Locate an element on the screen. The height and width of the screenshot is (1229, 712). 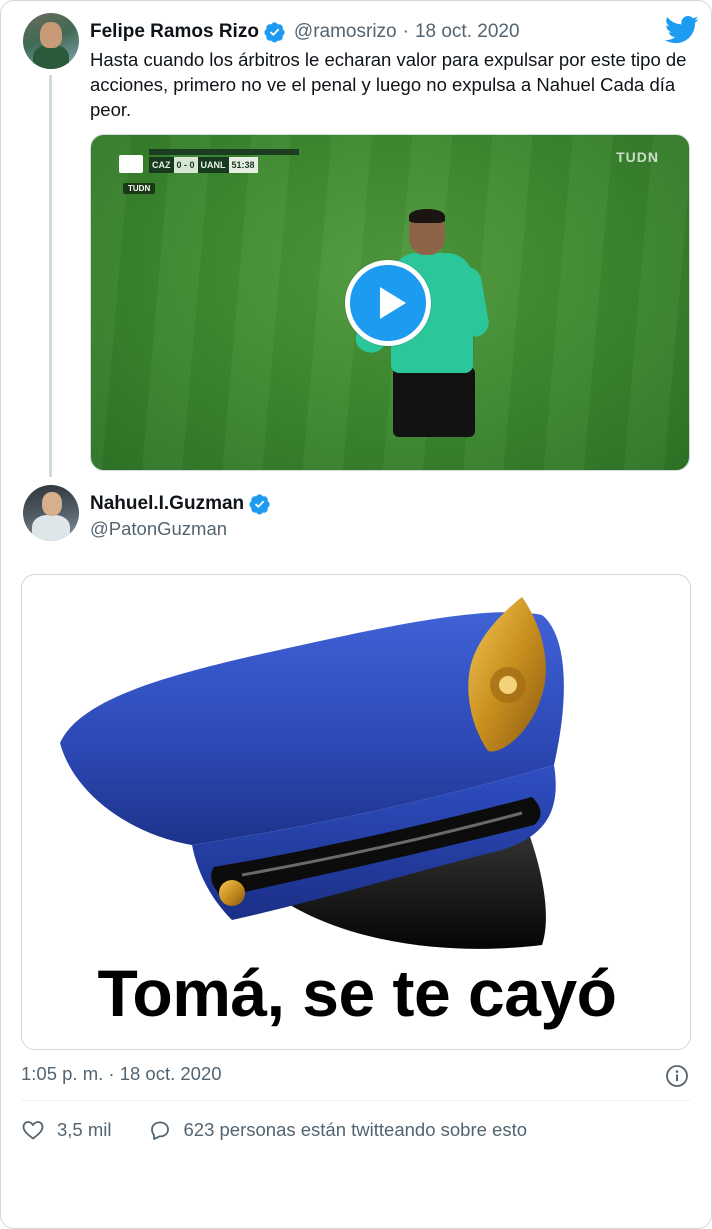
quoted-author-avatar is located at coordinates (51, 41).